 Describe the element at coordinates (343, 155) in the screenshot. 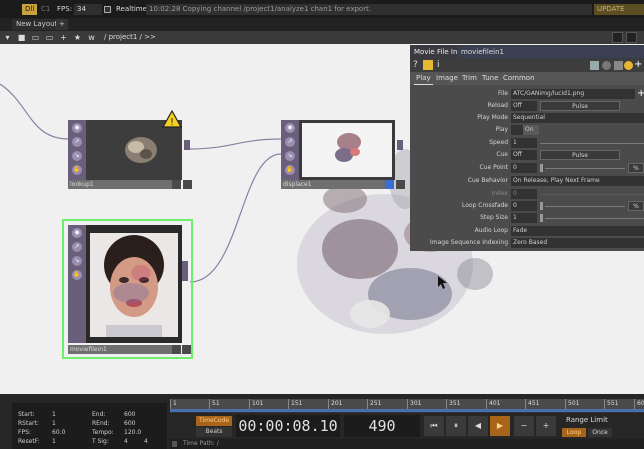

I see `node-displace1: ◉ ↗ ↘ ✋ displace1` at that location.